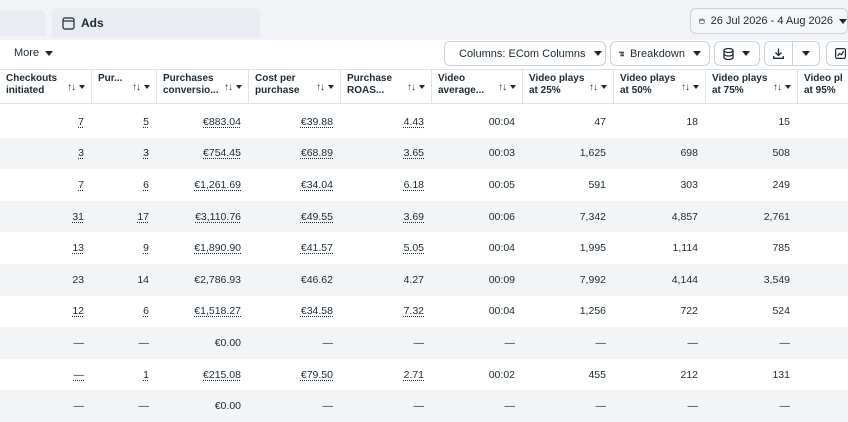 The image size is (848, 422). I want to click on table-row: 7 6 €1,261.69 €34.04 6.18 00:05 591 303 249, so click(424, 185).